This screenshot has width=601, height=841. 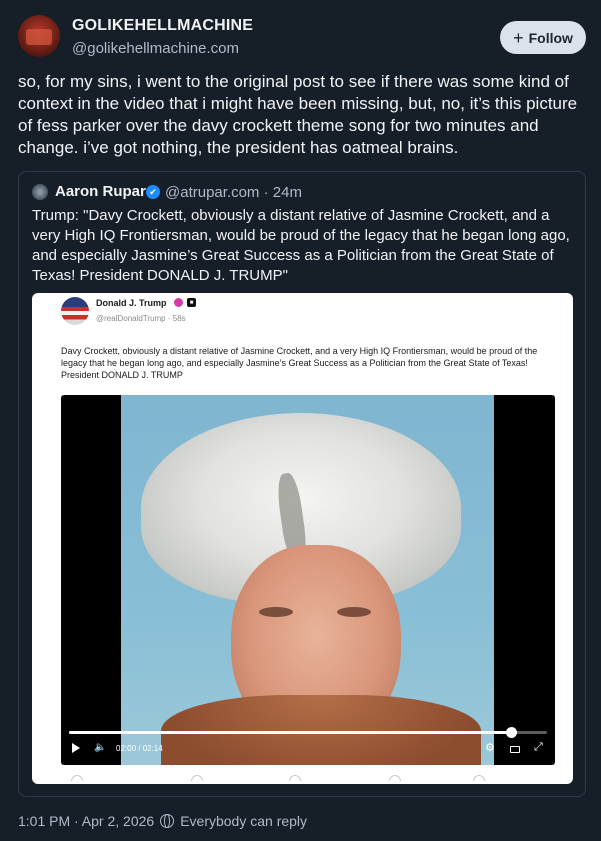 I want to click on quoted-author-name: Aaron Rupar, so click(x=100, y=191).